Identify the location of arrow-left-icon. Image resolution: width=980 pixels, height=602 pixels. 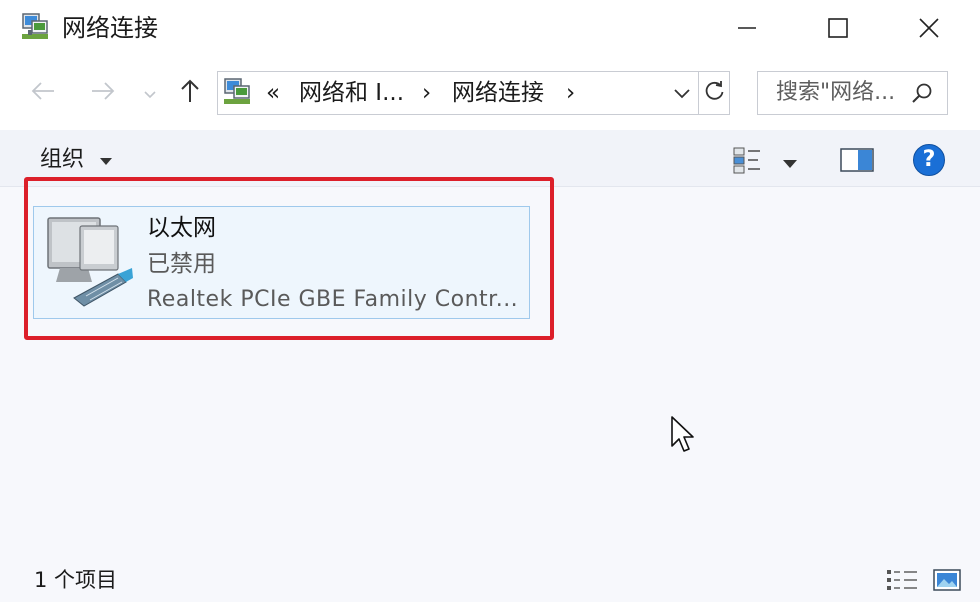
(43, 93).